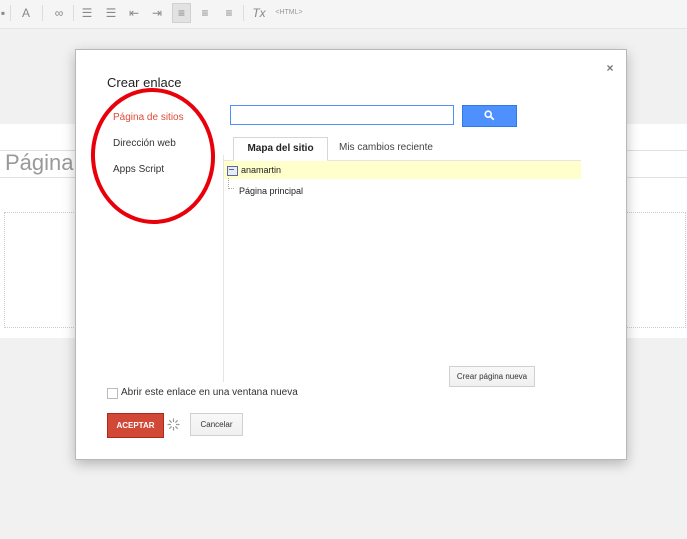 The image size is (687, 539). Describe the element at coordinates (87, 13) in the screenshot. I see `numbered-list-icon: ☰` at that location.